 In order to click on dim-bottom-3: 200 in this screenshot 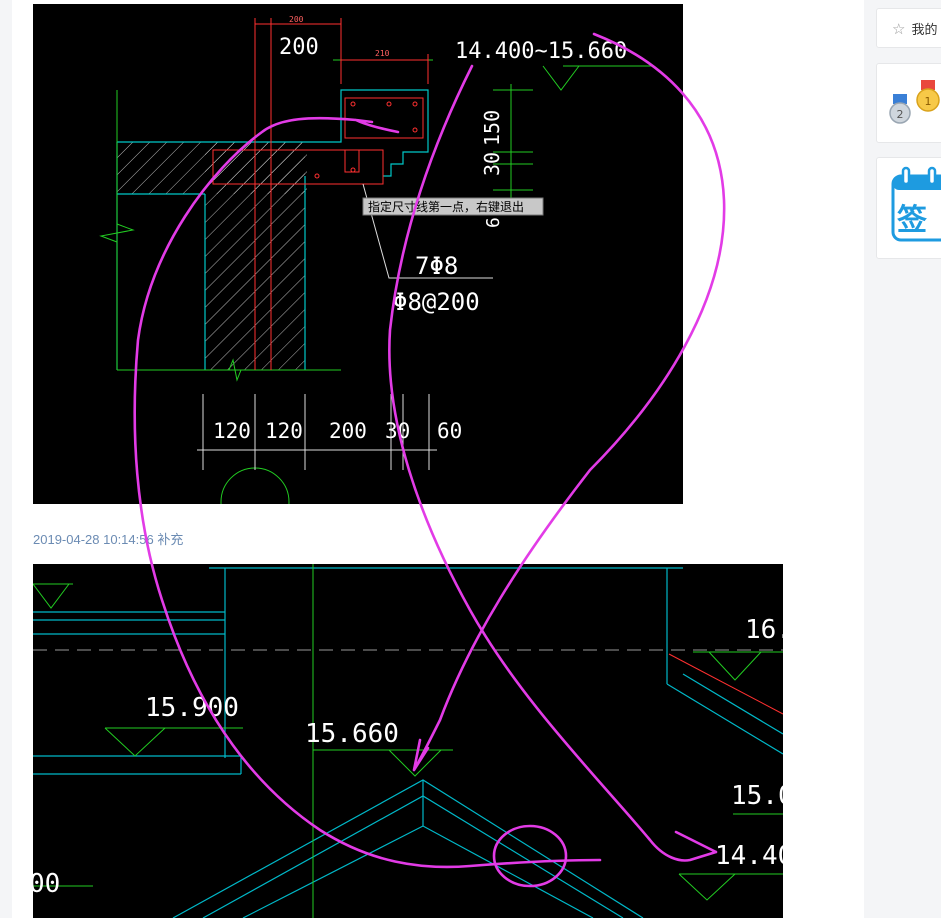, I will do `click(348, 431)`.